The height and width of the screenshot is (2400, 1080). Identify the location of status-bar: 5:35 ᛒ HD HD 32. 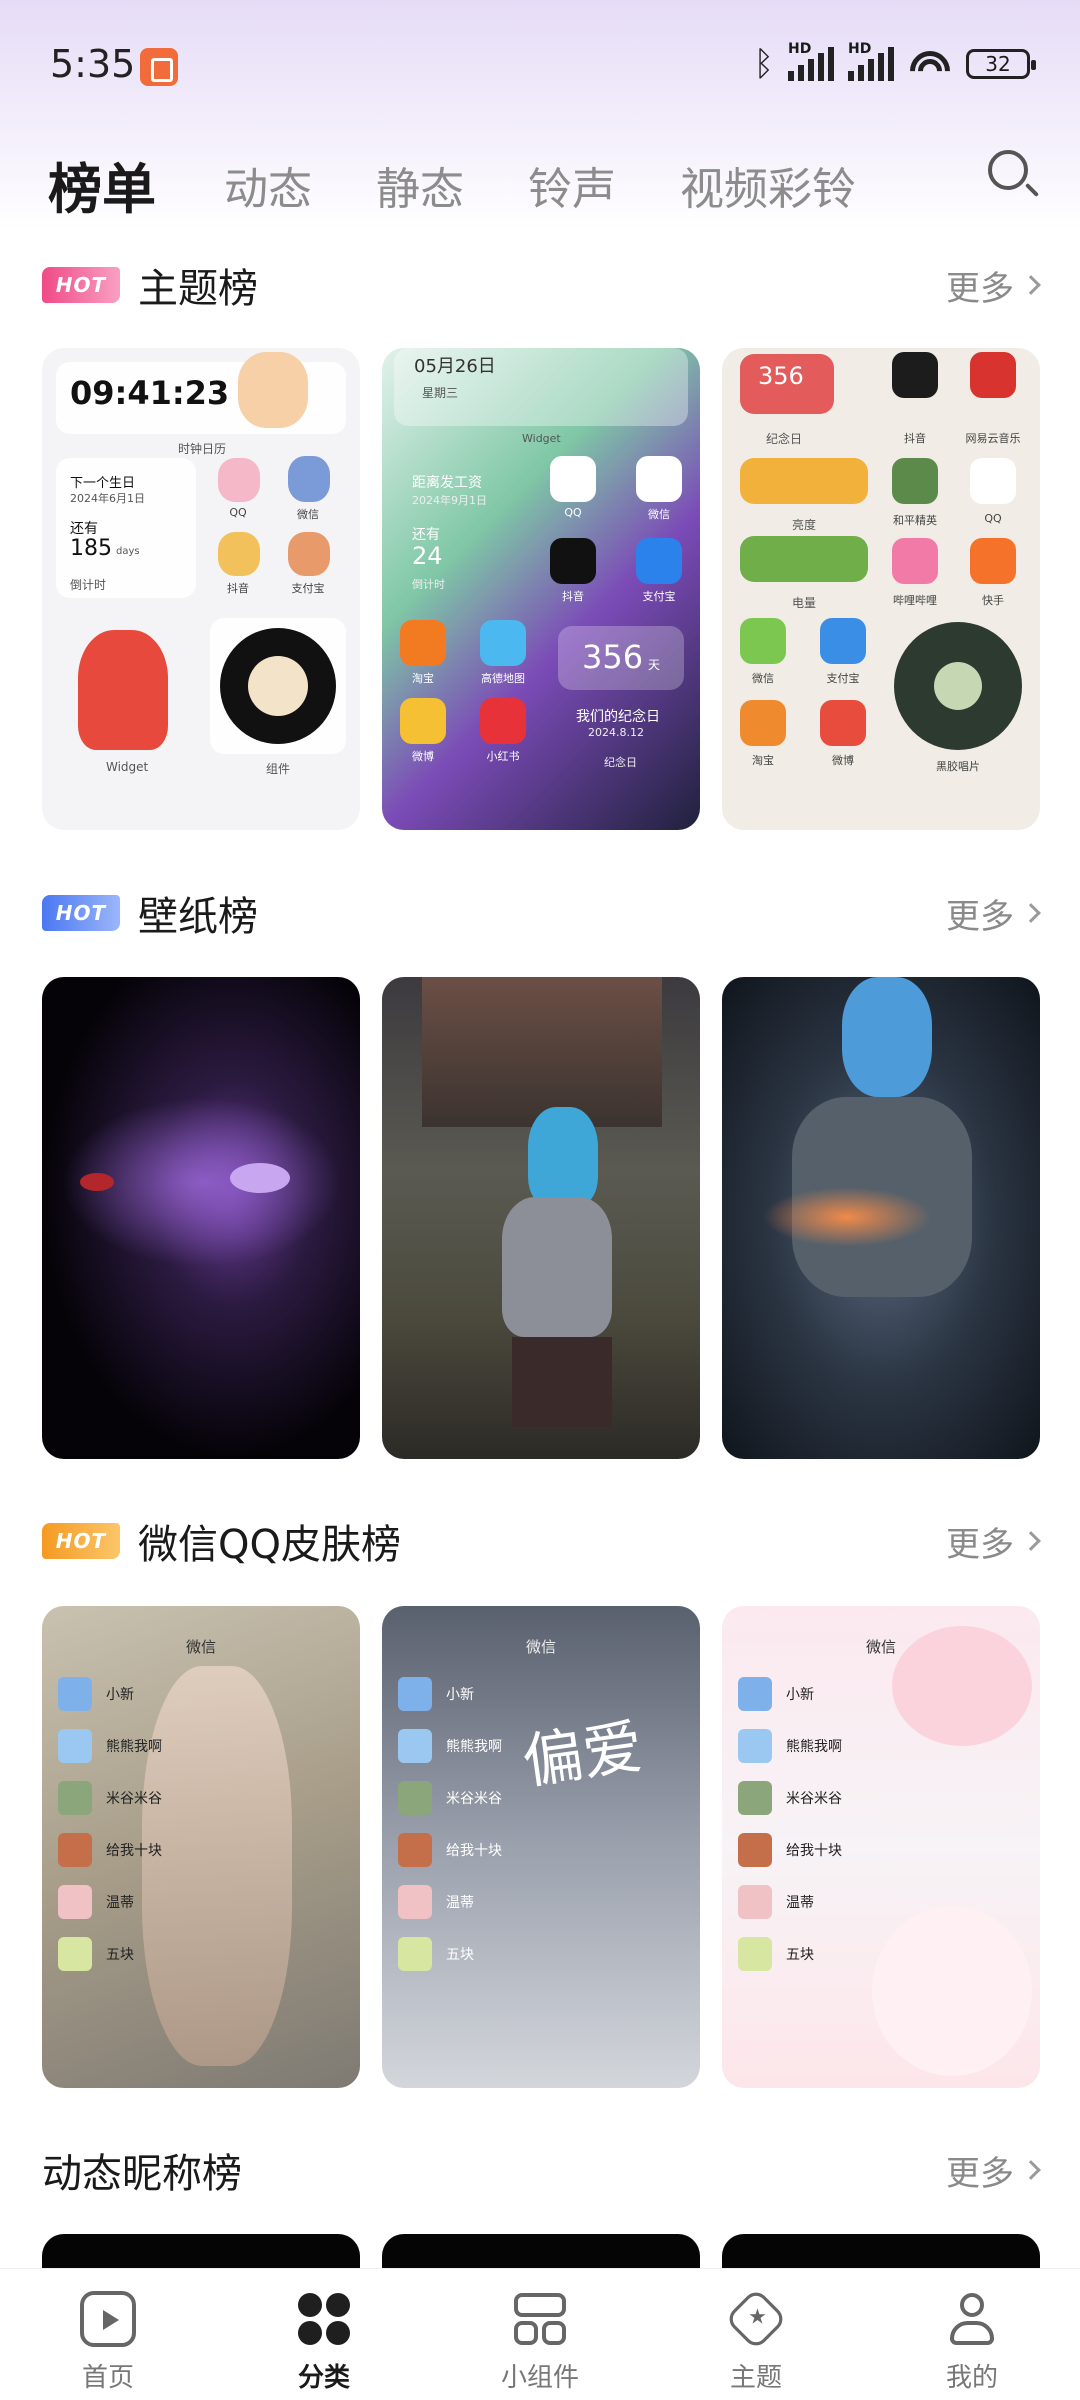
(540, 65).